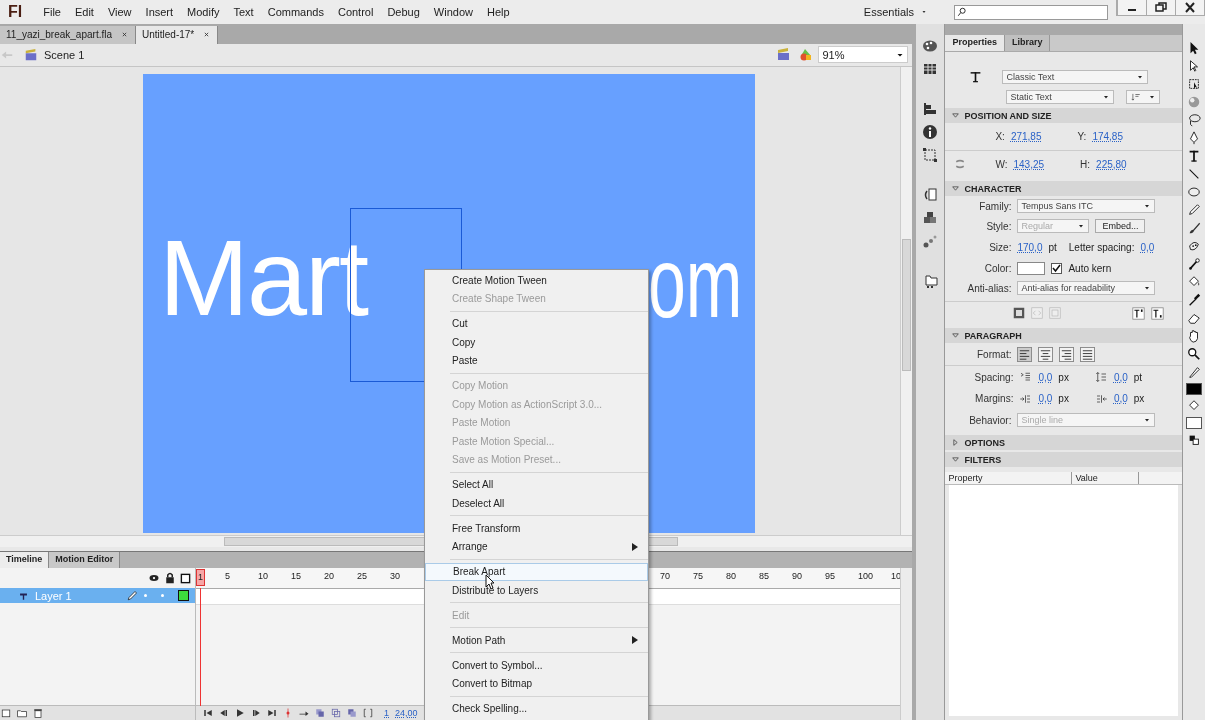  Describe the element at coordinates (1001, 164) in the screenshot. I see `field-label: W:` at that location.